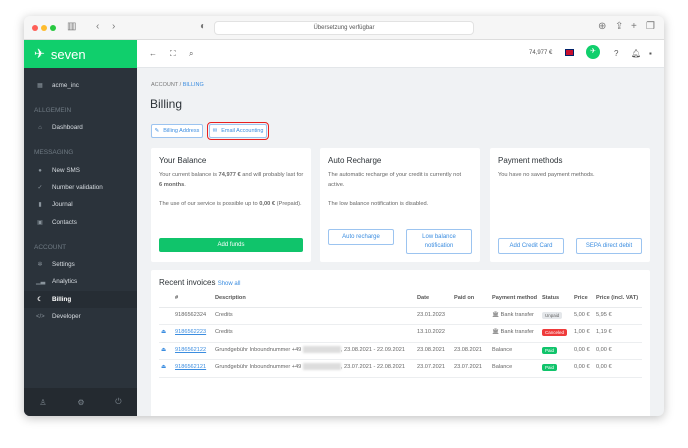 This screenshot has width=688, height=448. Describe the element at coordinates (59, 127) in the screenshot. I see `sidebar-item-dashboard: ⌂ Dashboard` at that location.